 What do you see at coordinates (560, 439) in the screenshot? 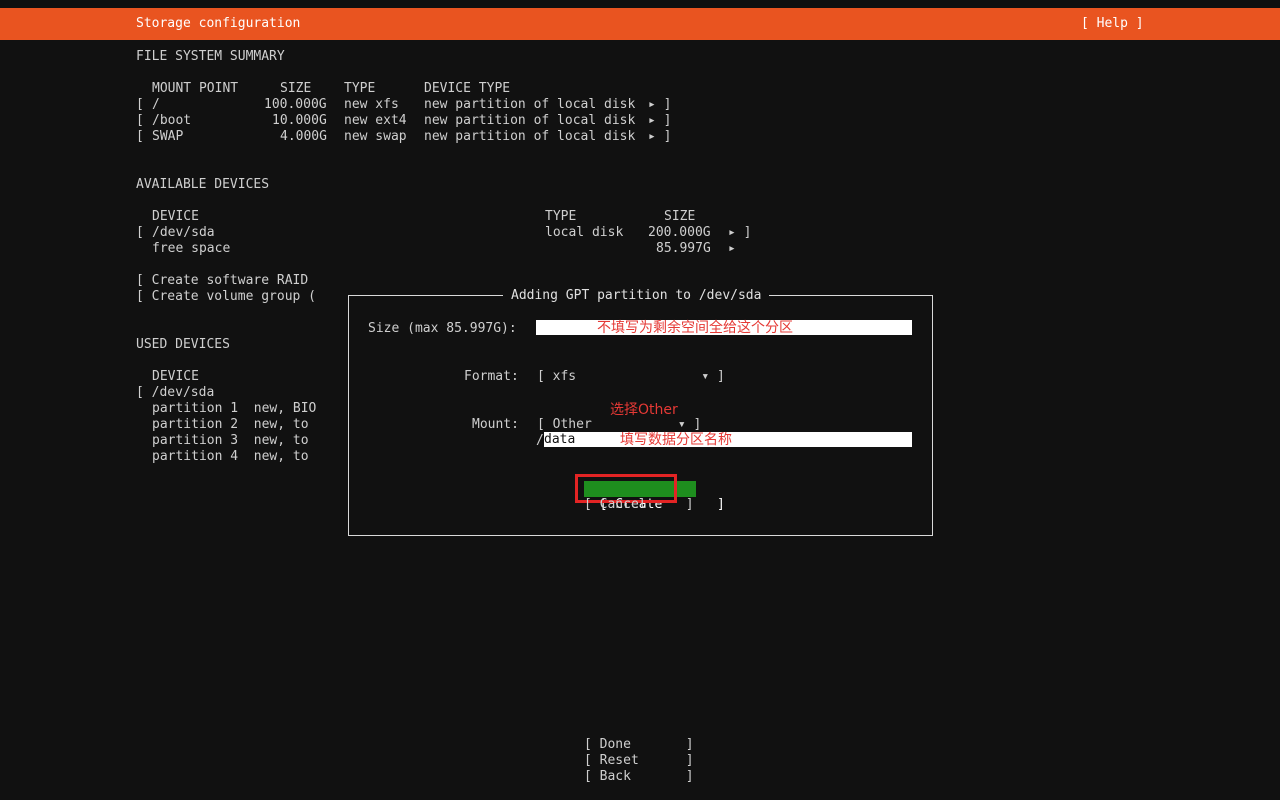
I see `mount-path-value: data` at bounding box center [560, 439].